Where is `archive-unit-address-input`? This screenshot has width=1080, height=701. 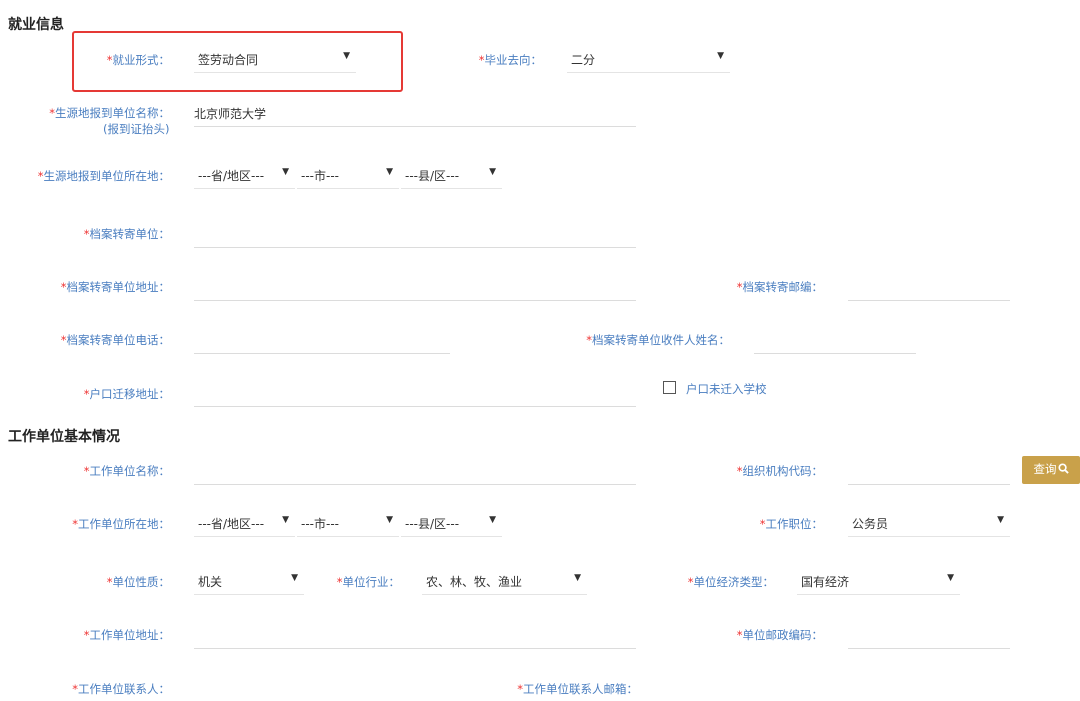
archive-unit-address-input is located at coordinates (415, 300).